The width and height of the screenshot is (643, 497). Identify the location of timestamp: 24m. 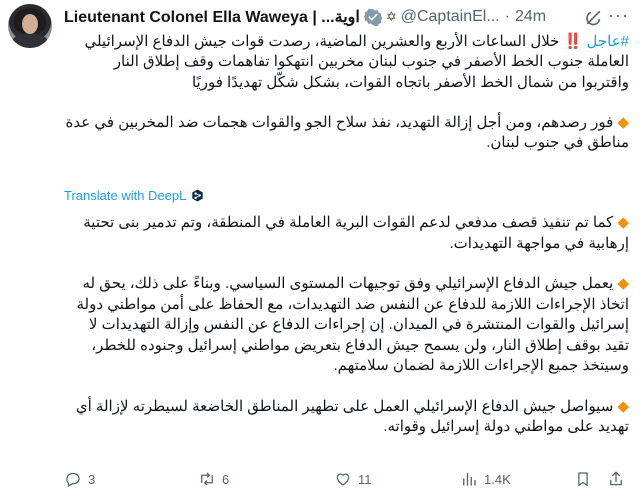
(530, 17).